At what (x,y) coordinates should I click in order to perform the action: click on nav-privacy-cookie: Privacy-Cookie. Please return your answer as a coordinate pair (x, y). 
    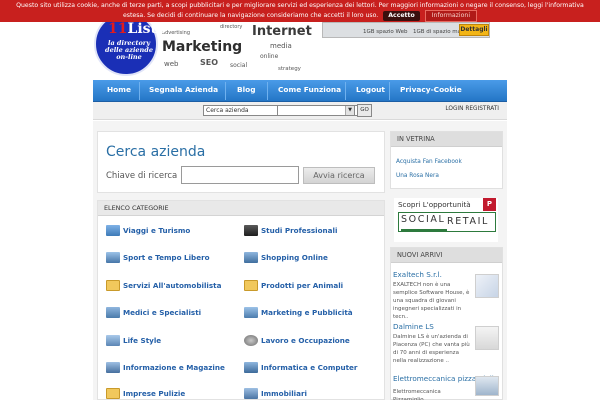
    Looking at the image, I should click on (431, 91).